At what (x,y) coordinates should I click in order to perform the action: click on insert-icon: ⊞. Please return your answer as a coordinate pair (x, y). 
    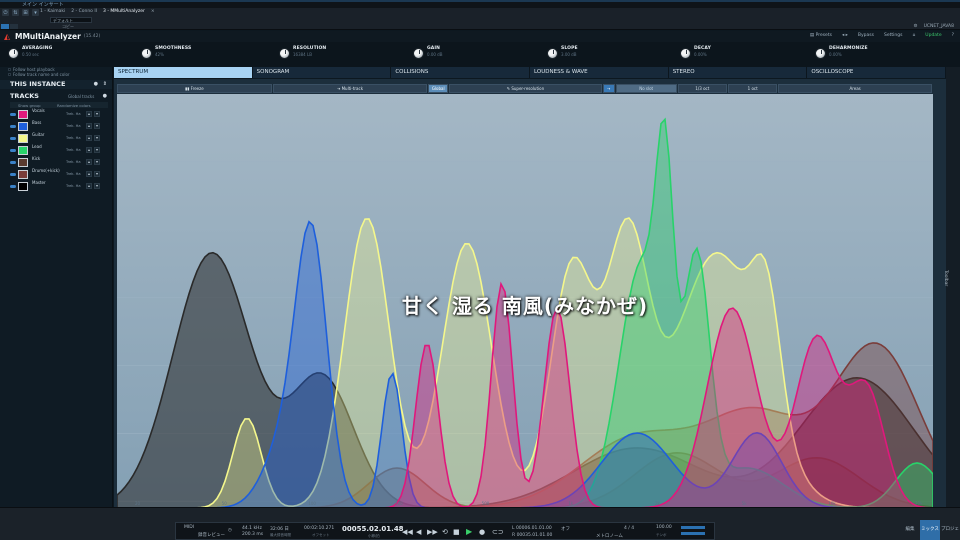
    Looking at the image, I should click on (25, 12).